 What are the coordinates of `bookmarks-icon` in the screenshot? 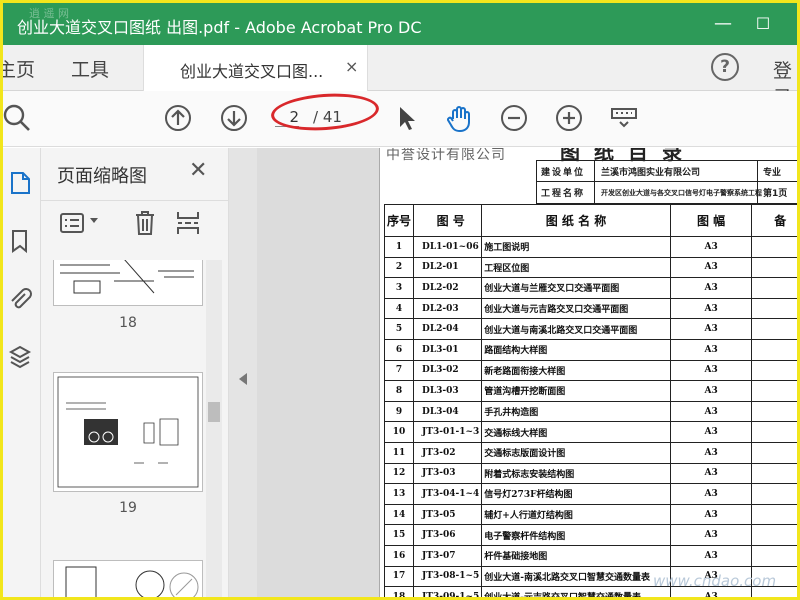 It's located at (20, 241).